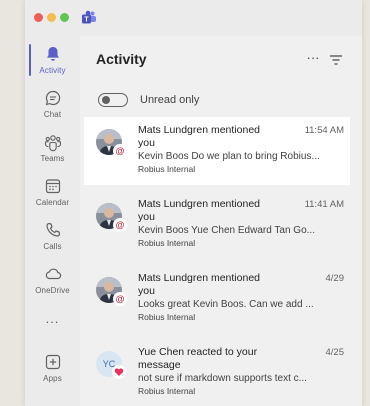  Describe the element at coordinates (324, 130) in the screenshot. I see `activity-time: 11:54 AM` at that location.